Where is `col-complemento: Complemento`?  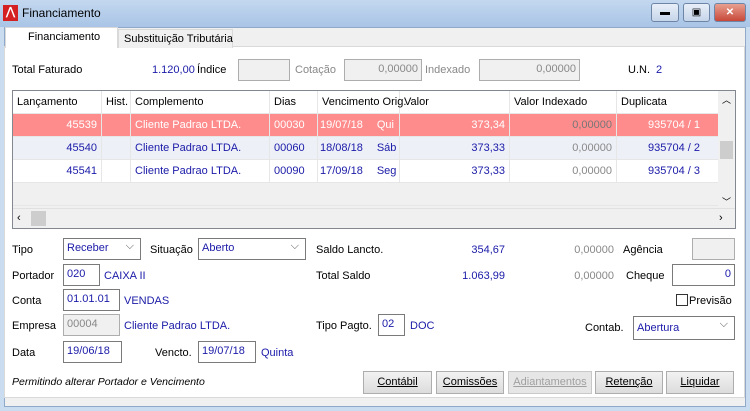
col-complemento: Complemento is located at coordinates (200, 102).